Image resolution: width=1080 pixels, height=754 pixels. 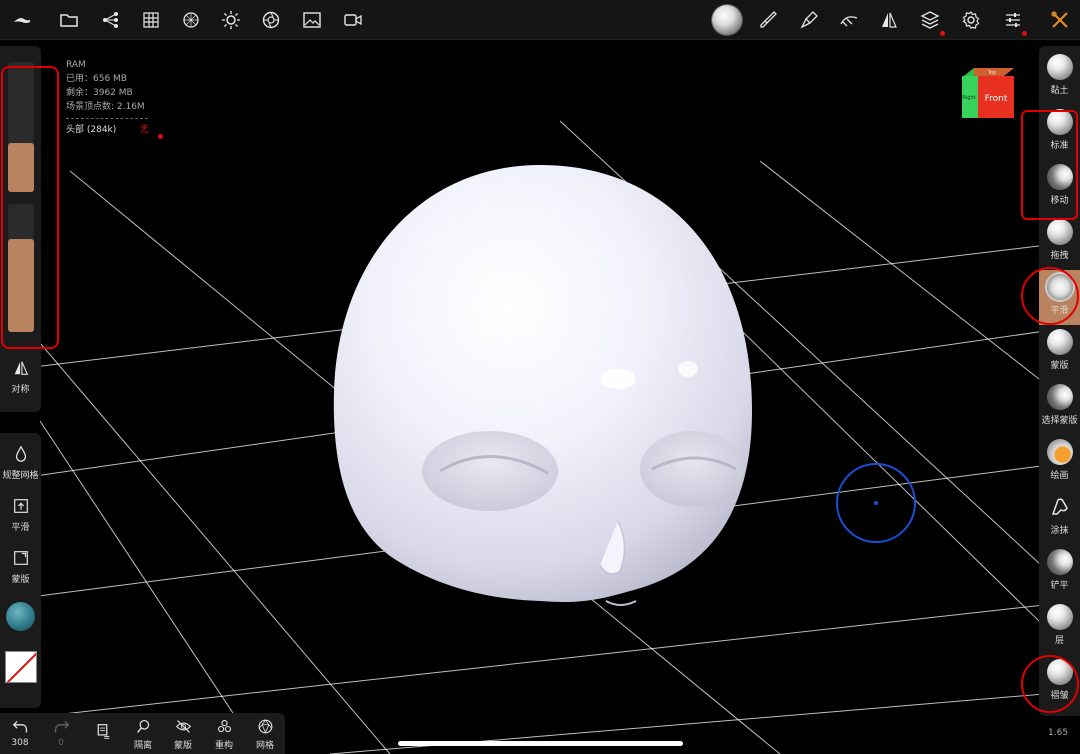 I want to click on droplet-icon, so click(x=21, y=454).